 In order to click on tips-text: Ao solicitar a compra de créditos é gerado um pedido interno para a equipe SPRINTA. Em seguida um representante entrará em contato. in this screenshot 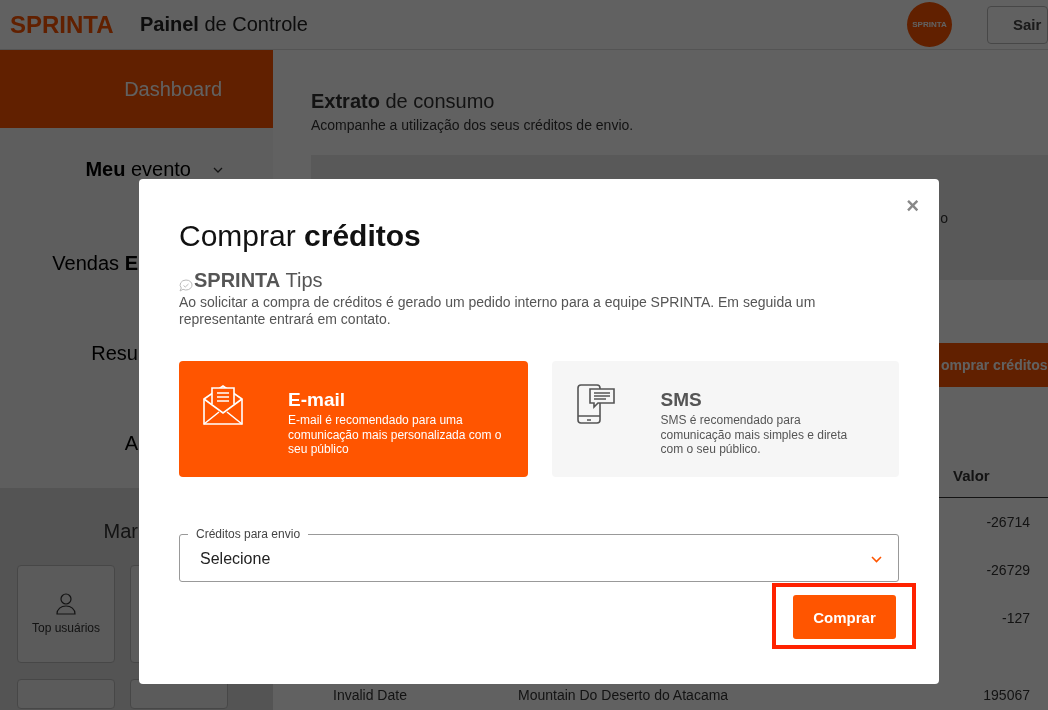, I will do `click(498, 311)`.